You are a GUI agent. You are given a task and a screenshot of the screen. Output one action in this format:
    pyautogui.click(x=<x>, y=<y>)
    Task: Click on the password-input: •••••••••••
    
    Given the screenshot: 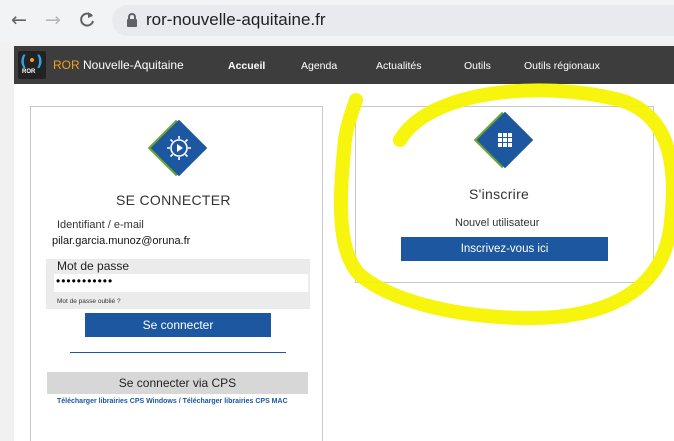 What is the action you would take?
    pyautogui.click(x=181, y=283)
    